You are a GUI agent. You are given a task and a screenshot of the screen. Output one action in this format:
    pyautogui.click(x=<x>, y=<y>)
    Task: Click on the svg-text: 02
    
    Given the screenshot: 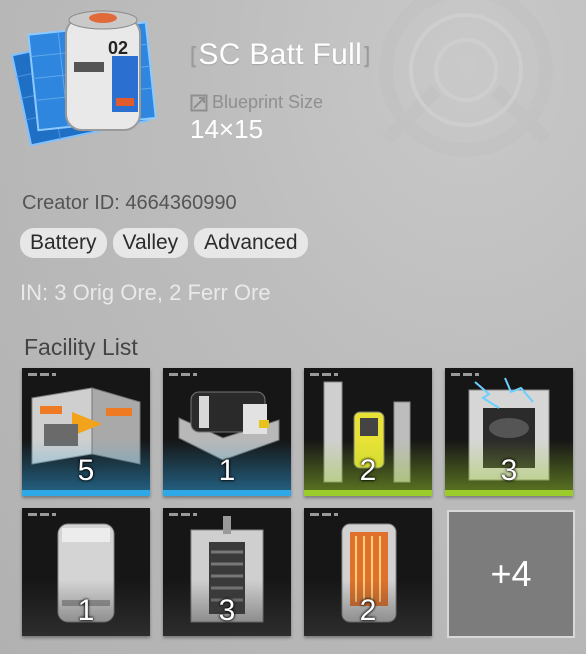 What is the action you would take?
    pyautogui.click(x=118, y=48)
    